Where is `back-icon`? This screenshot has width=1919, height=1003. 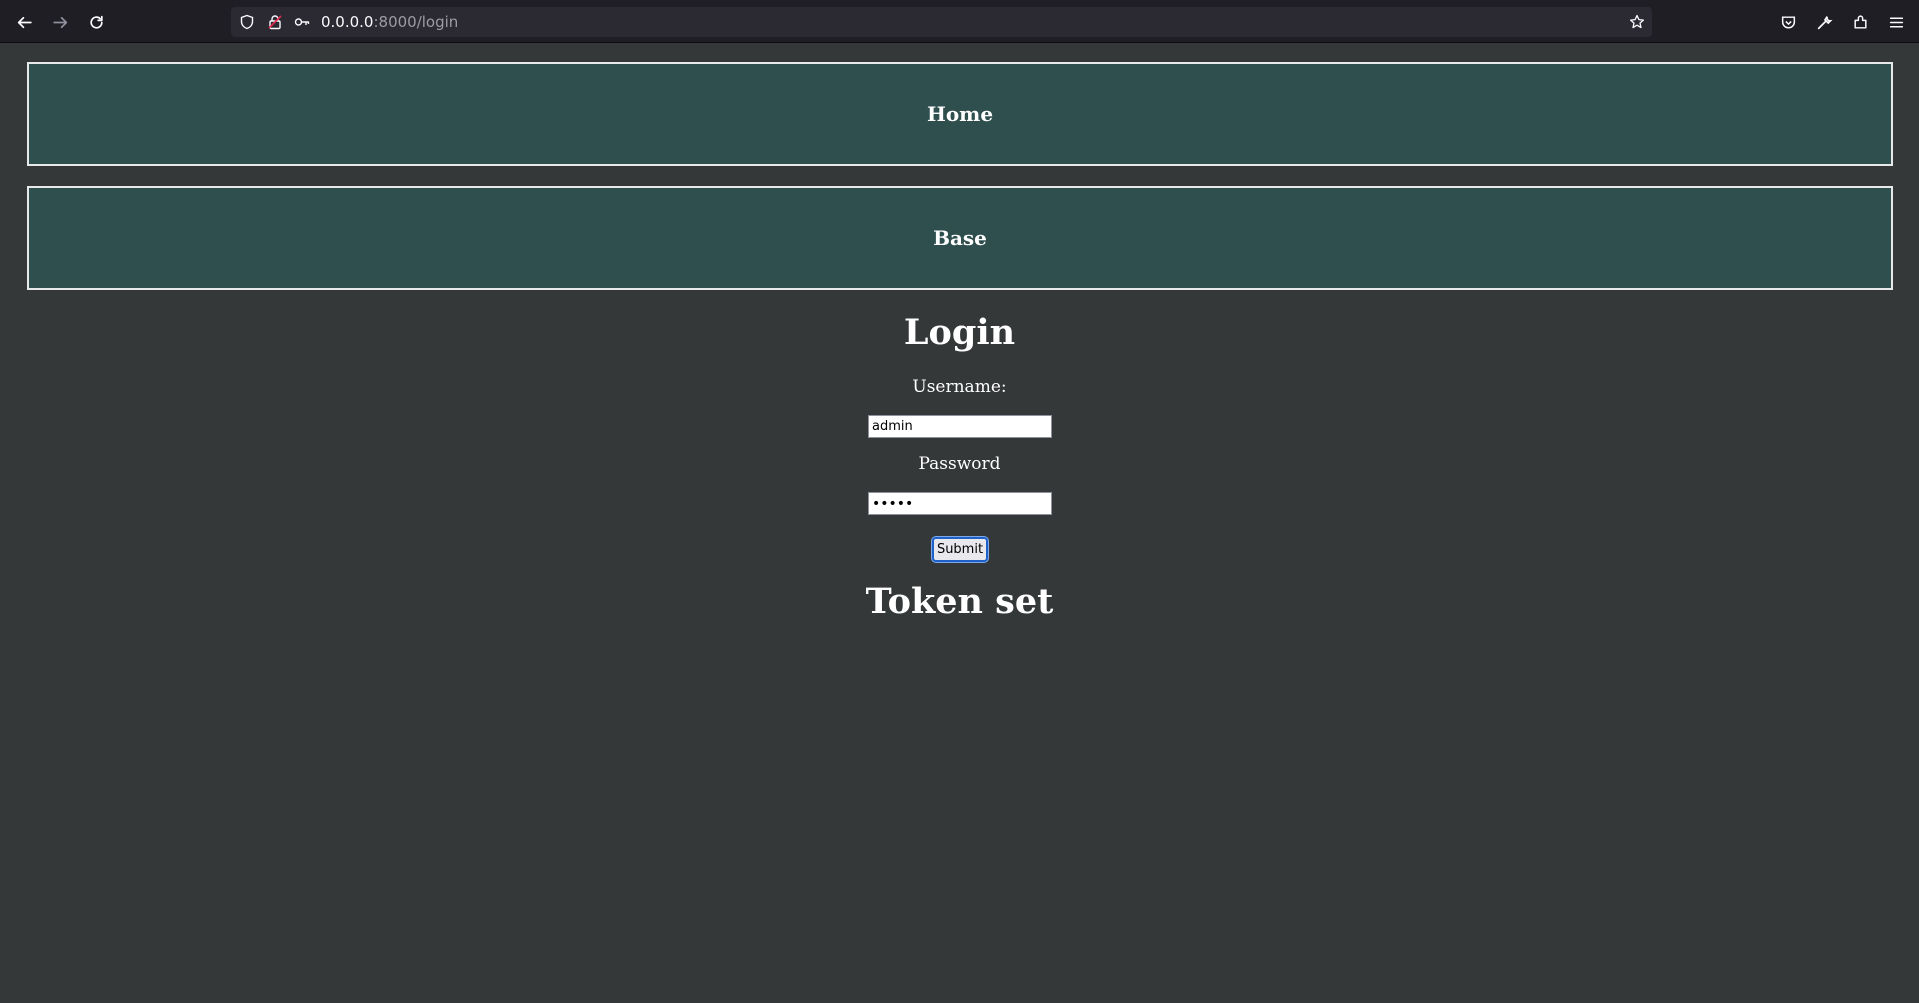
back-icon is located at coordinates (24, 22).